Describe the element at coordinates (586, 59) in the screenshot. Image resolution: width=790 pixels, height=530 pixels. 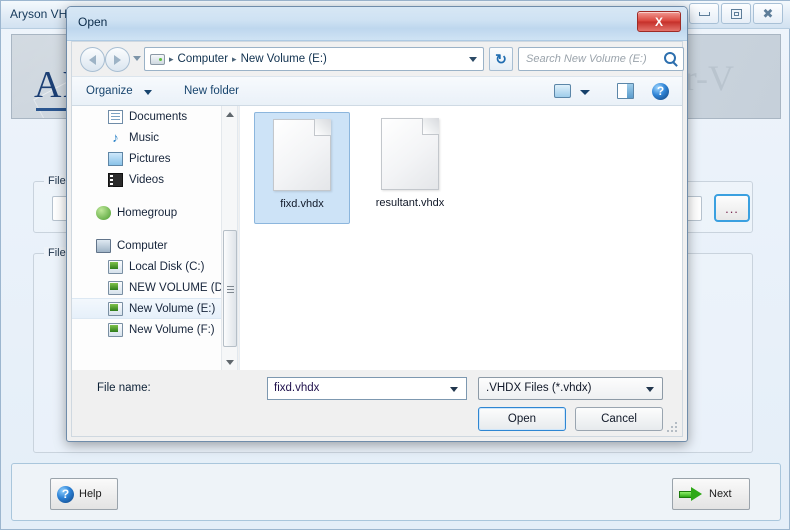
I see `search-placeholder: Search New Volume (E:)` at that location.